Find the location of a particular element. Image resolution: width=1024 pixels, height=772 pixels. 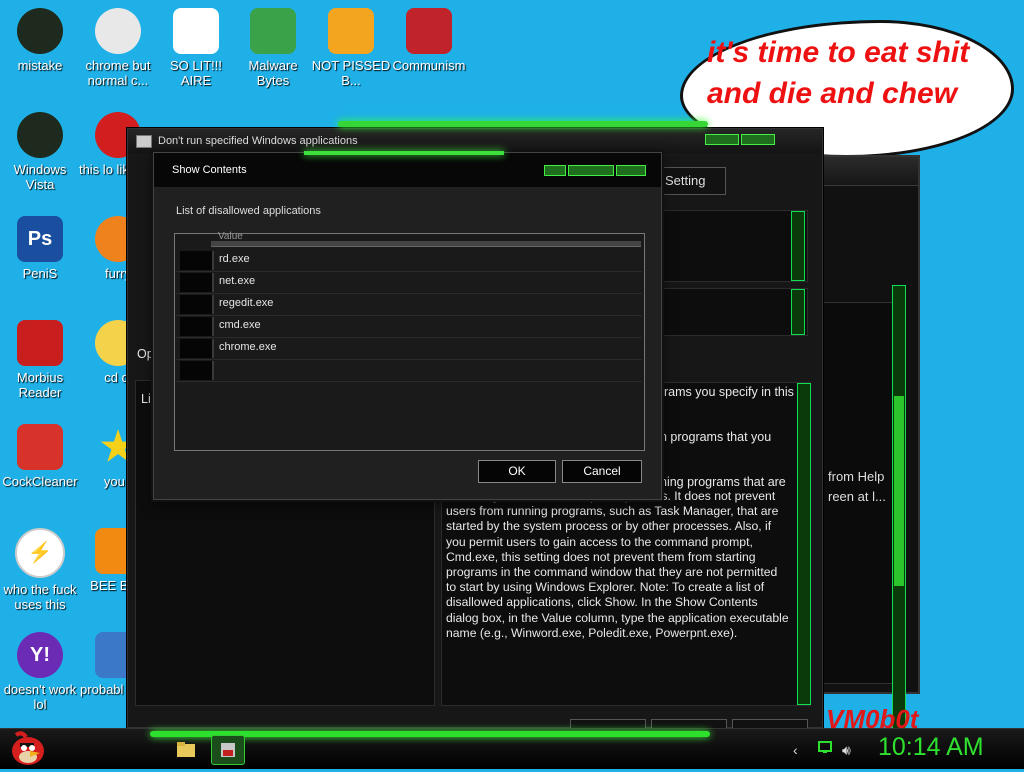

policy-editor-icon is located at coordinates (228, 750).